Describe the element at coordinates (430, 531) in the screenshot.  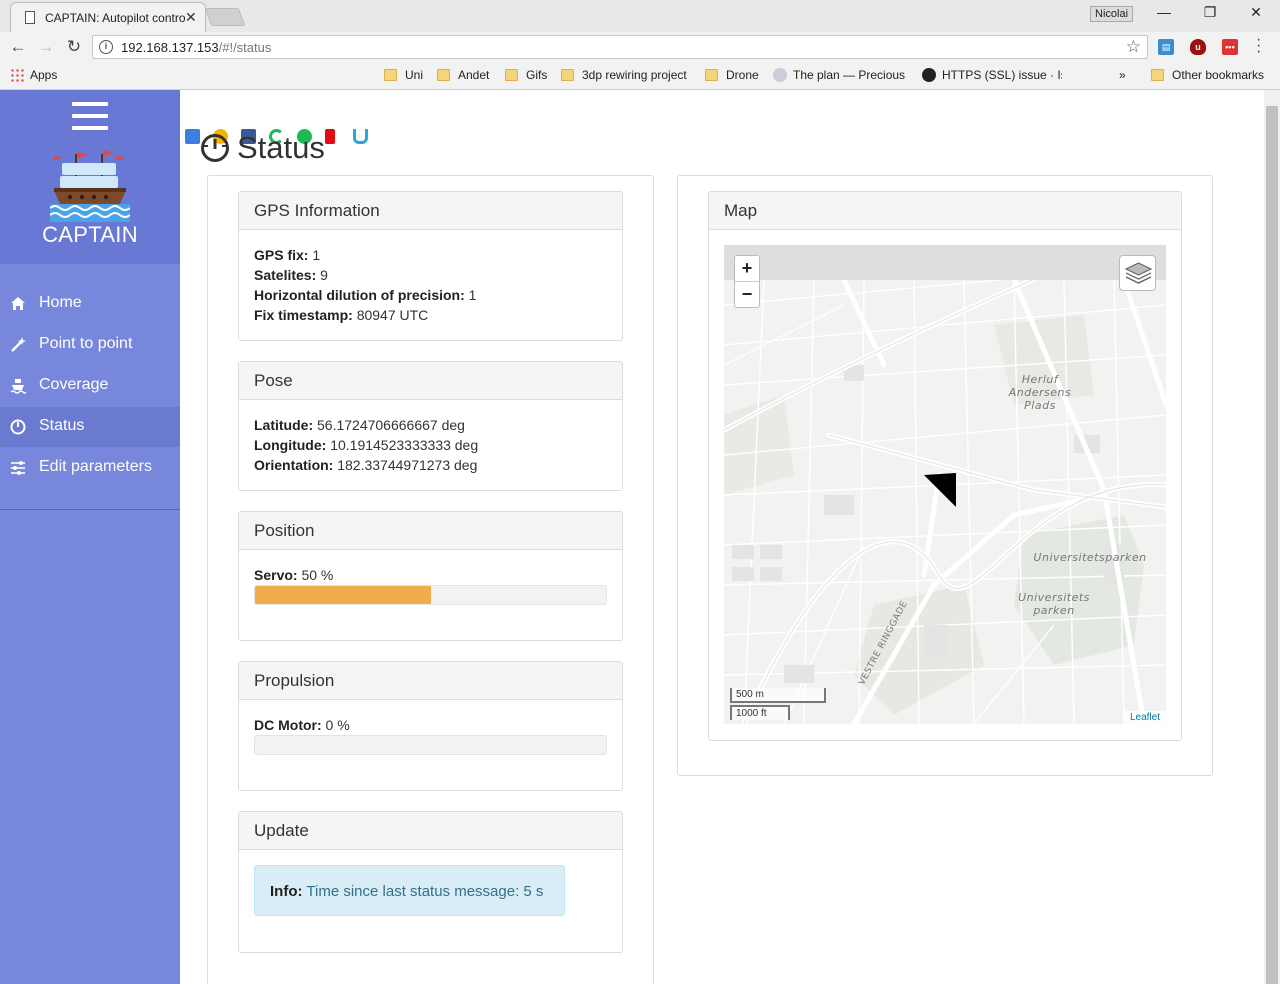
I see `position-card-heading: Position` at that location.